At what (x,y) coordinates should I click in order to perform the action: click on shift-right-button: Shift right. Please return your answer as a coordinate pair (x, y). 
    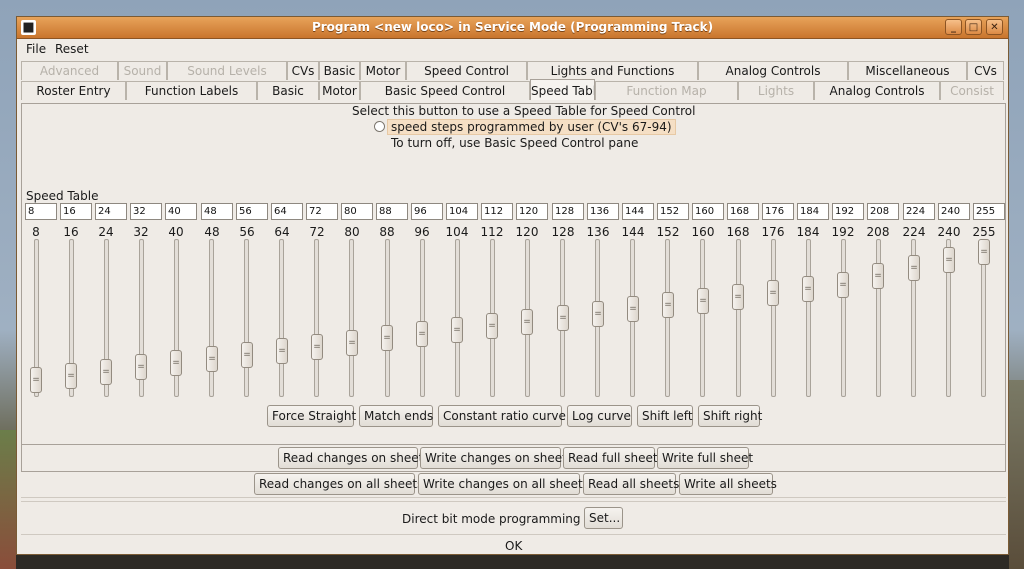
    Looking at the image, I should click on (730, 416).